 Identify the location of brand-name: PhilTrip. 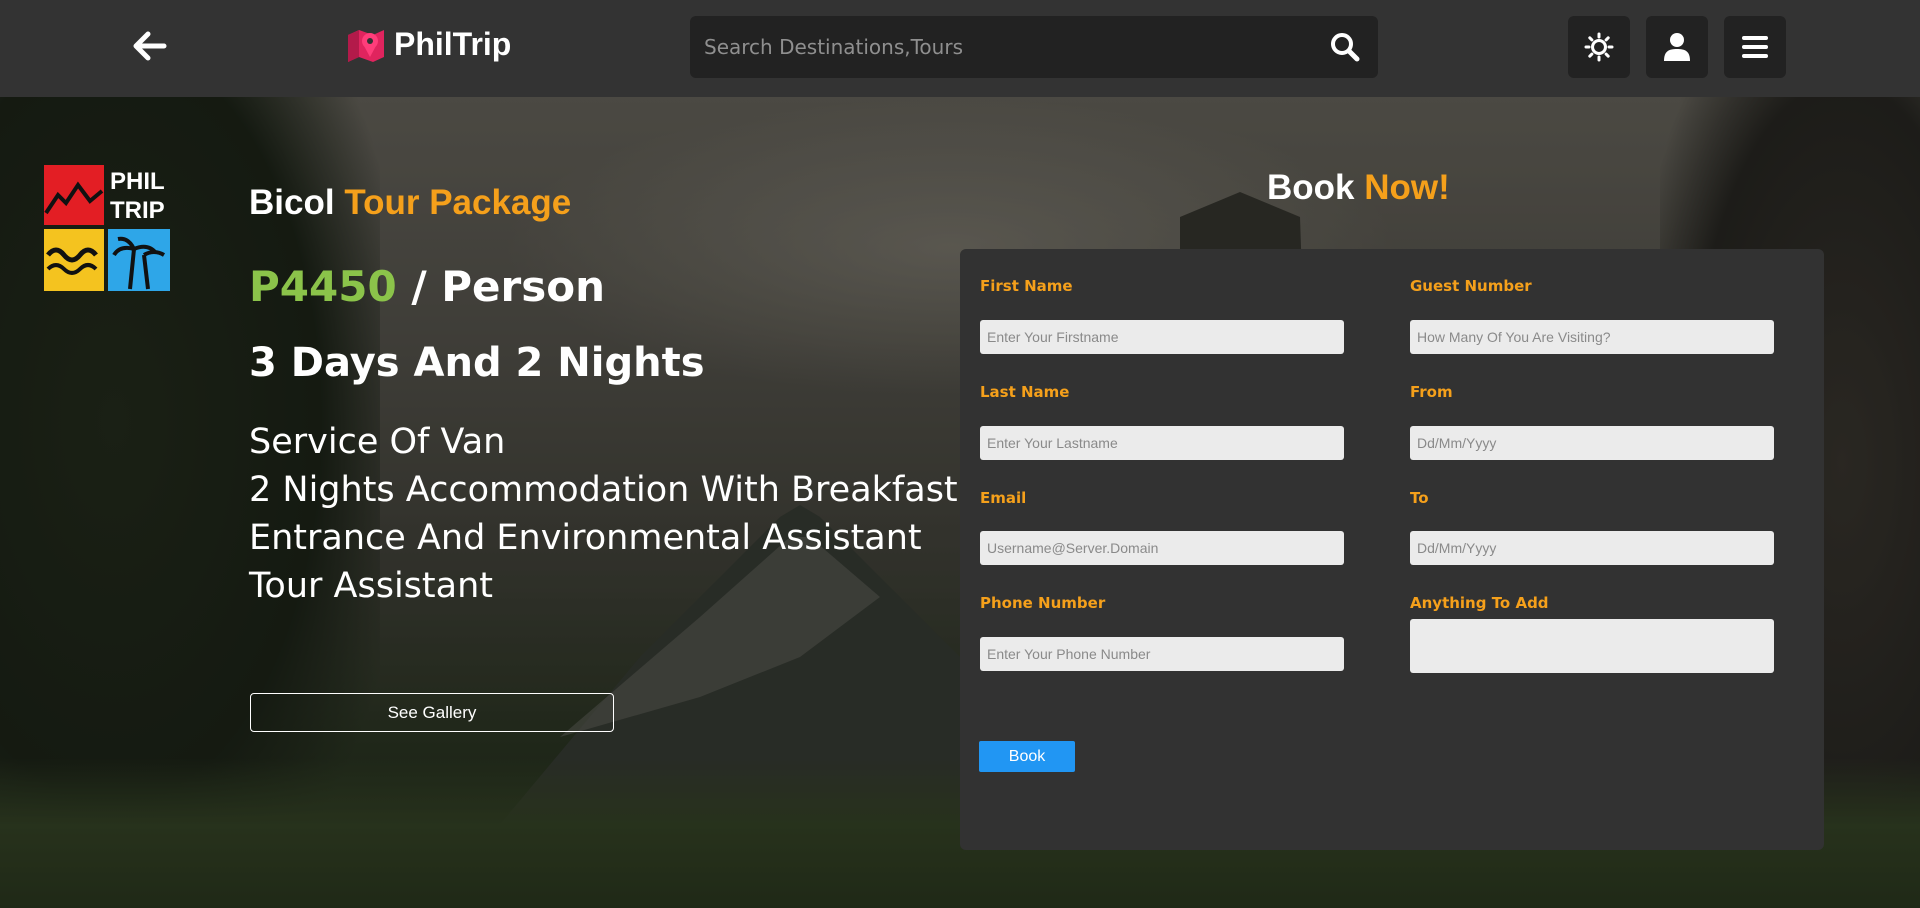
(453, 44).